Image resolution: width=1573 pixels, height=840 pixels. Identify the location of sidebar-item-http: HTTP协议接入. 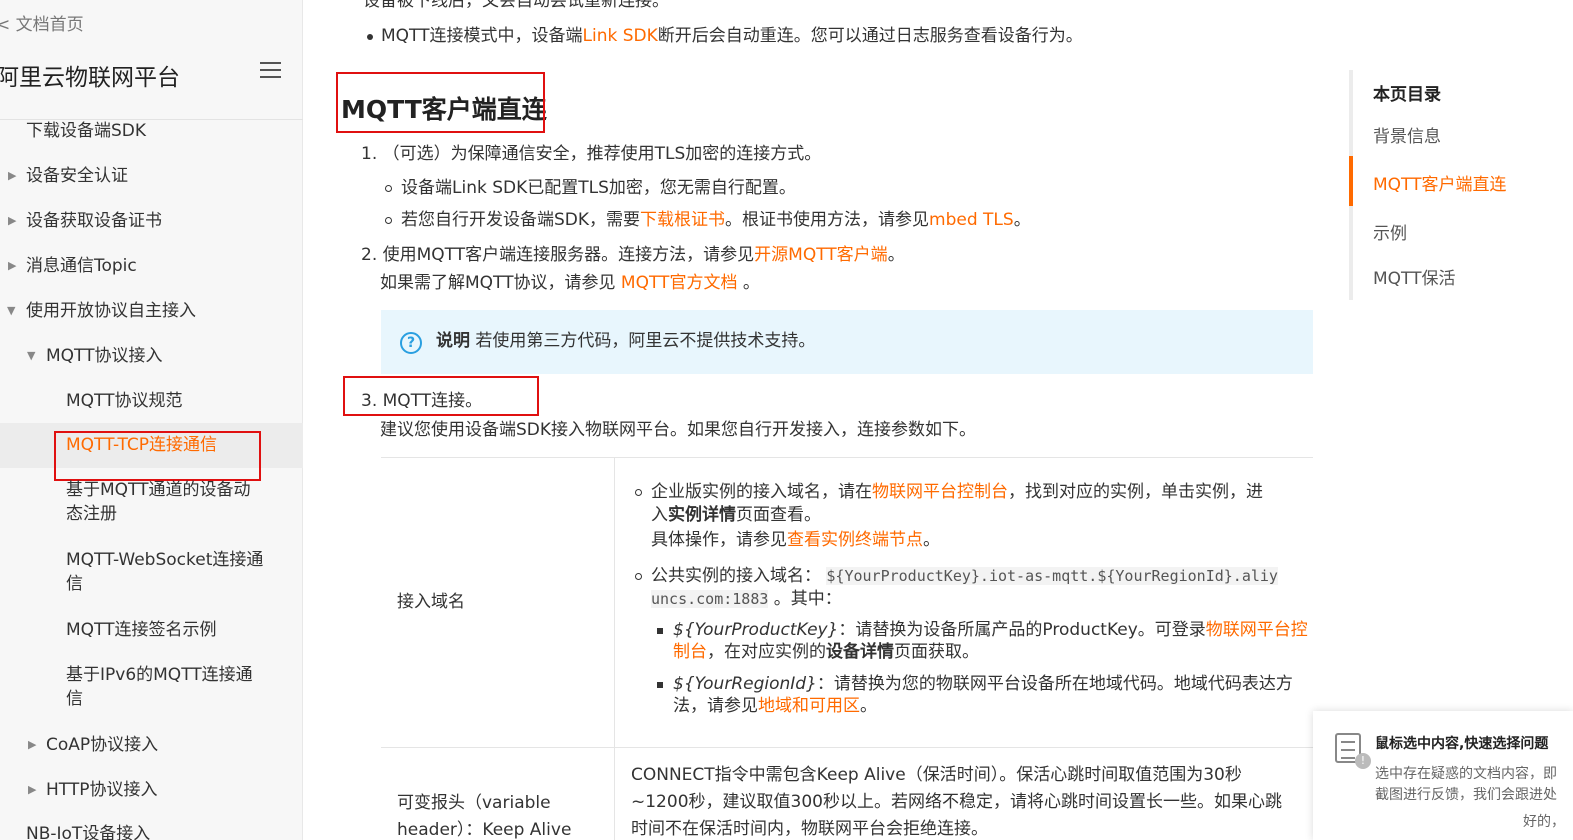
(102, 790).